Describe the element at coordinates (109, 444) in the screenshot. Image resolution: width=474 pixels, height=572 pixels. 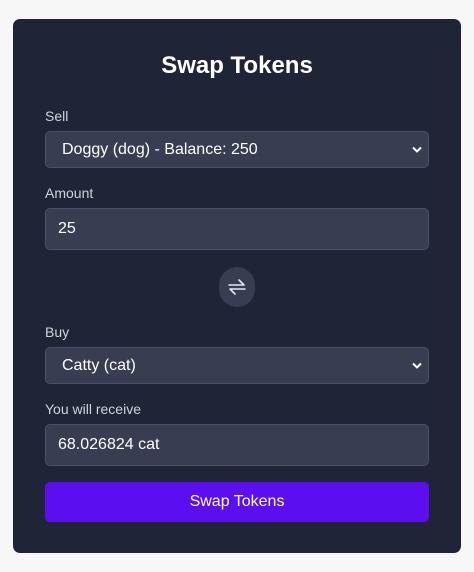
I see `receive-value: 68.026824 cat` at that location.